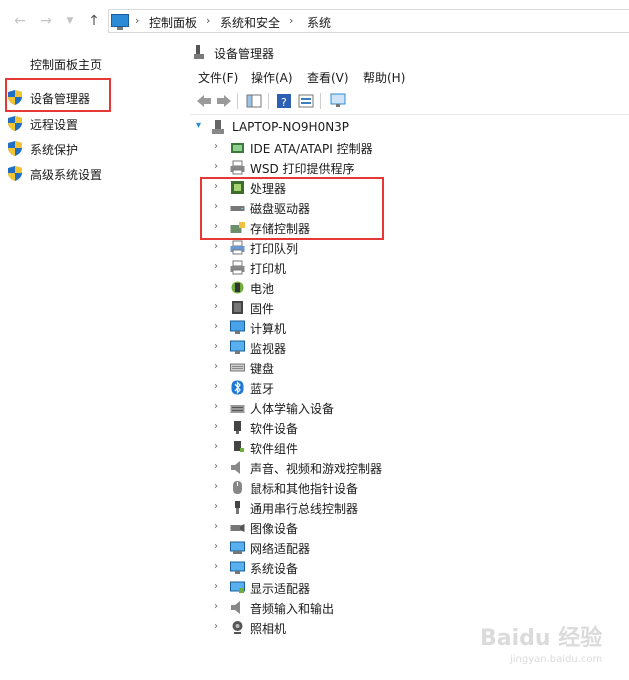 The image size is (629, 680). I want to click on tree-node: › 计算机, so click(364, 328).